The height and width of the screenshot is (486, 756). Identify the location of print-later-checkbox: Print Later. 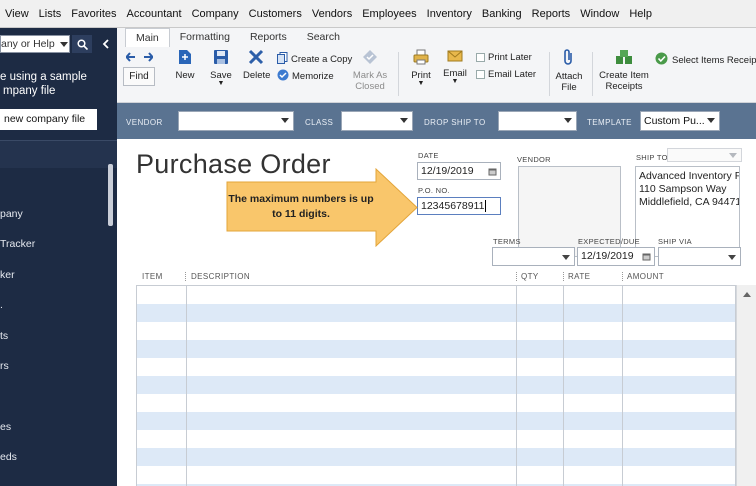
(504, 57).